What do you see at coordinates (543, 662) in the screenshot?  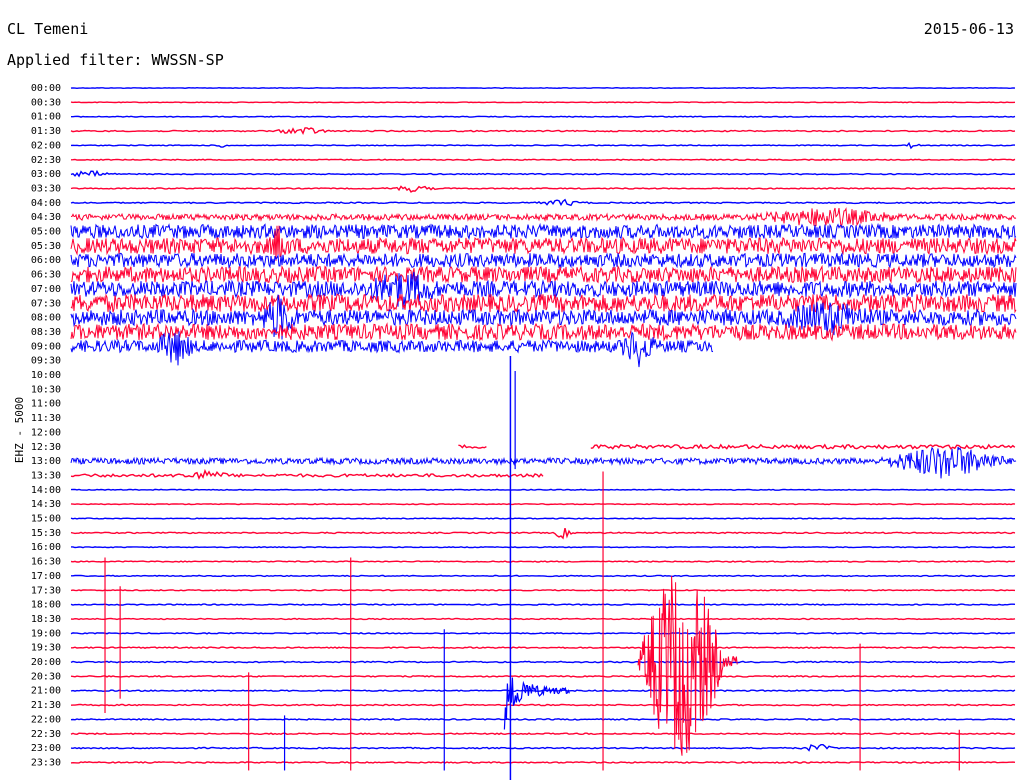 I see `trace-row-2000` at bounding box center [543, 662].